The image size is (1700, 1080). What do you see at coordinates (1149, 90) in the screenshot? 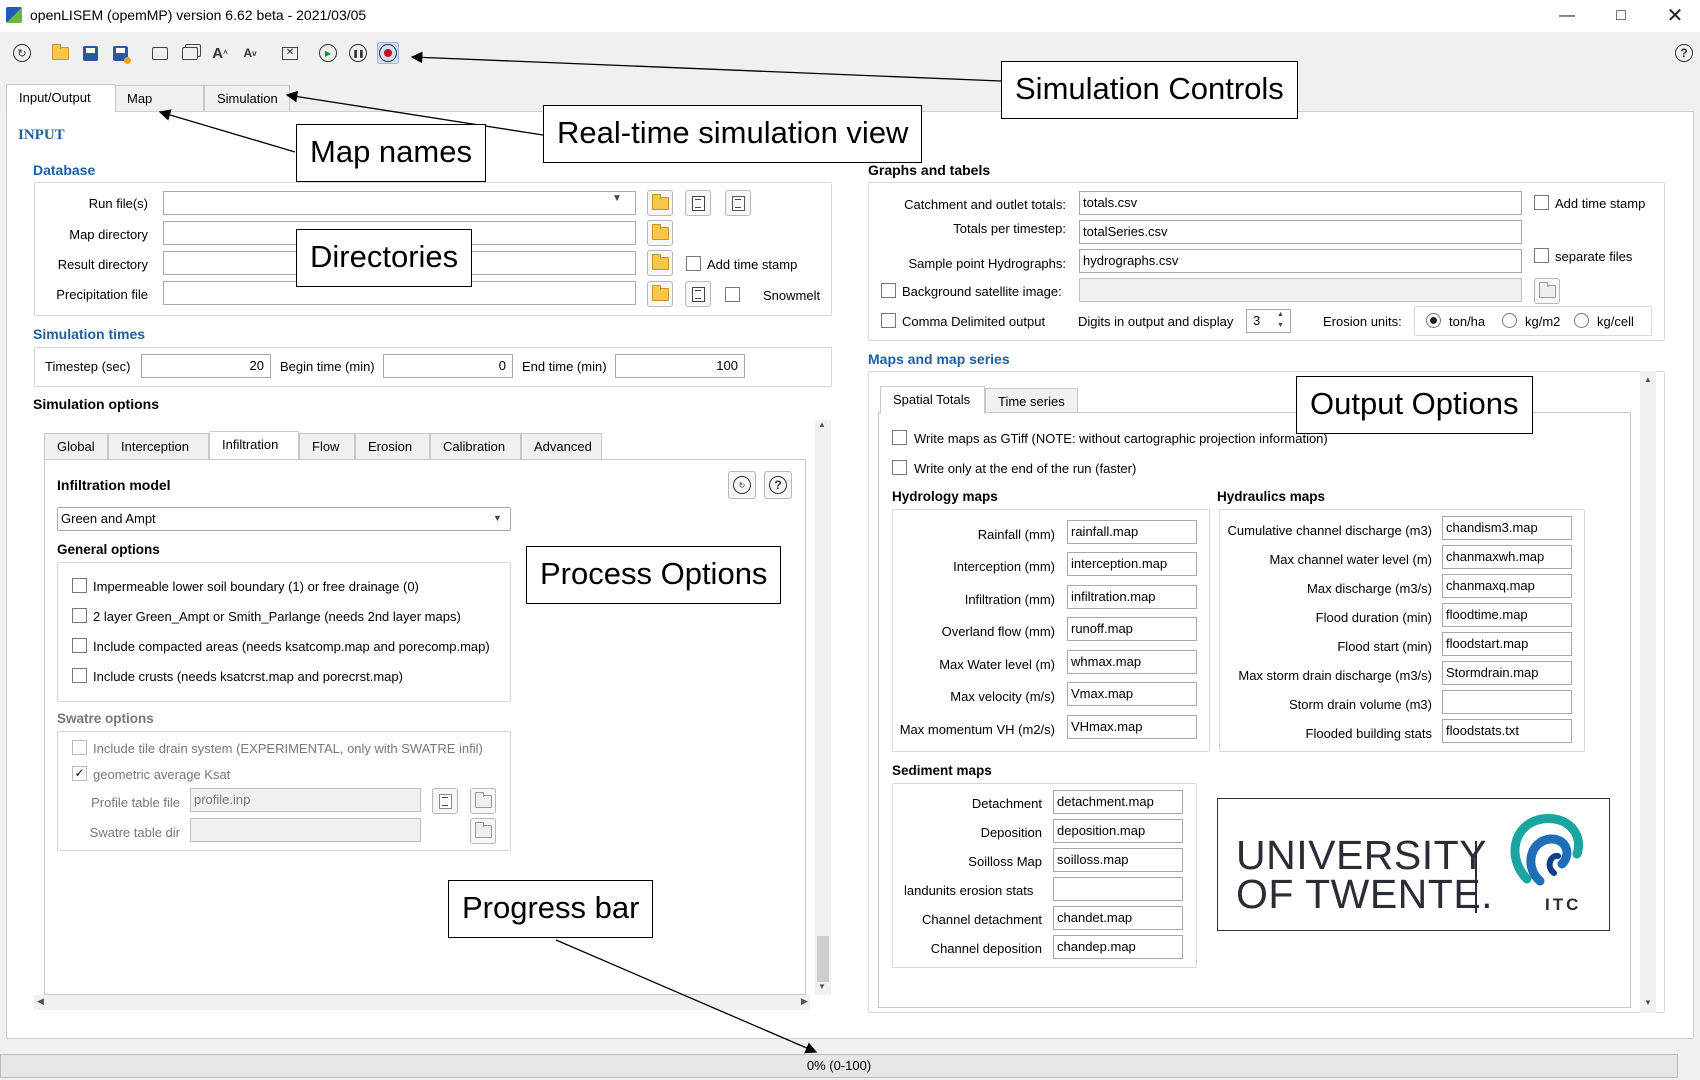
I see `callout-simulation-controls: Simulation Controls` at bounding box center [1149, 90].